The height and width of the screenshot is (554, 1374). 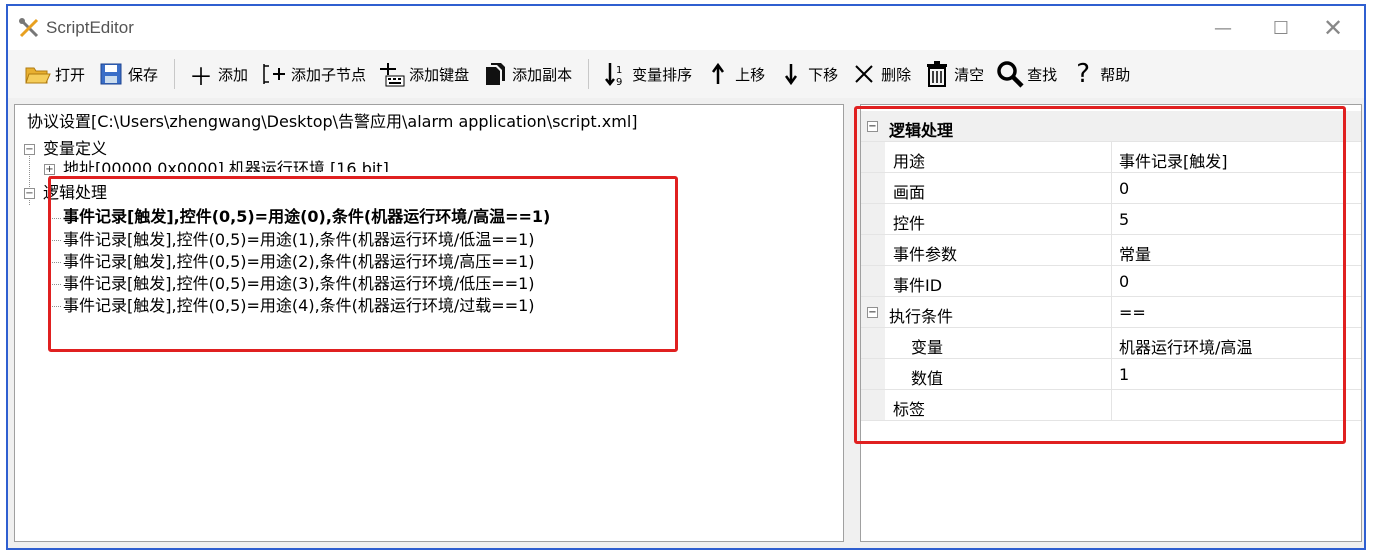 I want to click on title-bar: ScriptEditor — ☐ ✕, so click(x=686, y=28).